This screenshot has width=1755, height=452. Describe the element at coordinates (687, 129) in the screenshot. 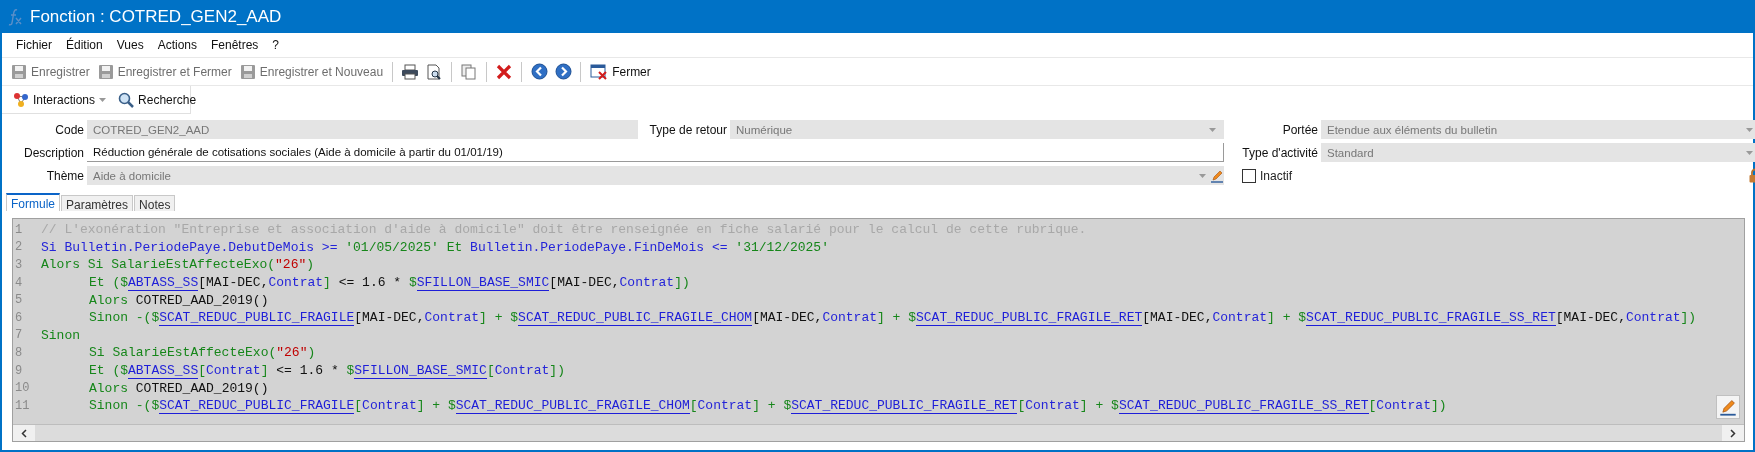

I see `field-label: Type de retour` at that location.